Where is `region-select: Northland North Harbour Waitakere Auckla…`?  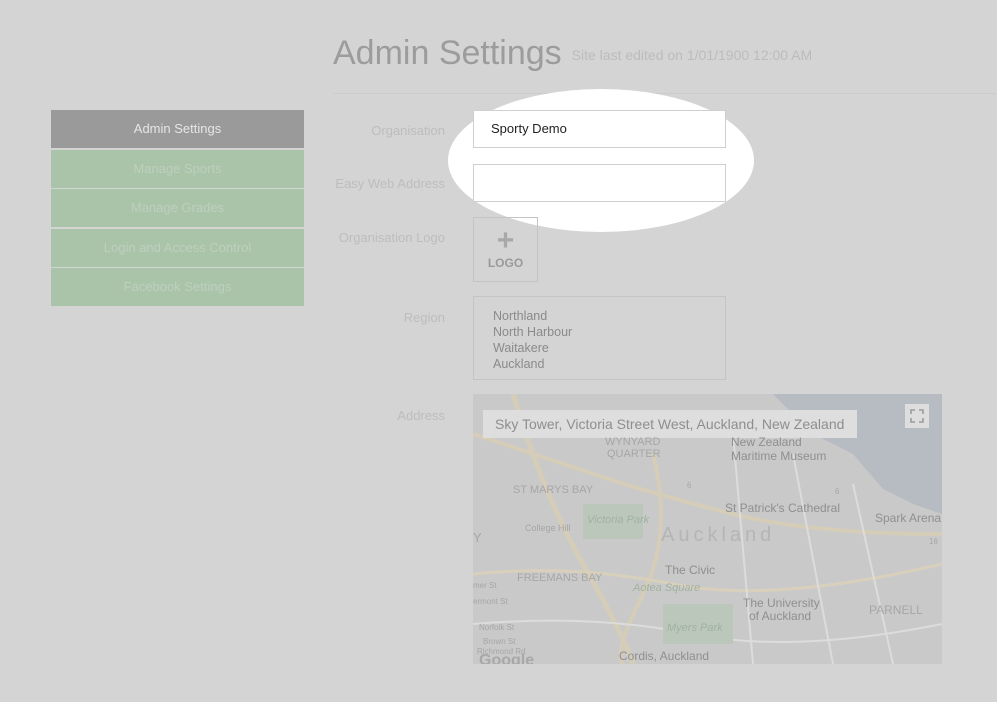
region-select: Northland North Harbour Waitakere Auckla… is located at coordinates (599, 338).